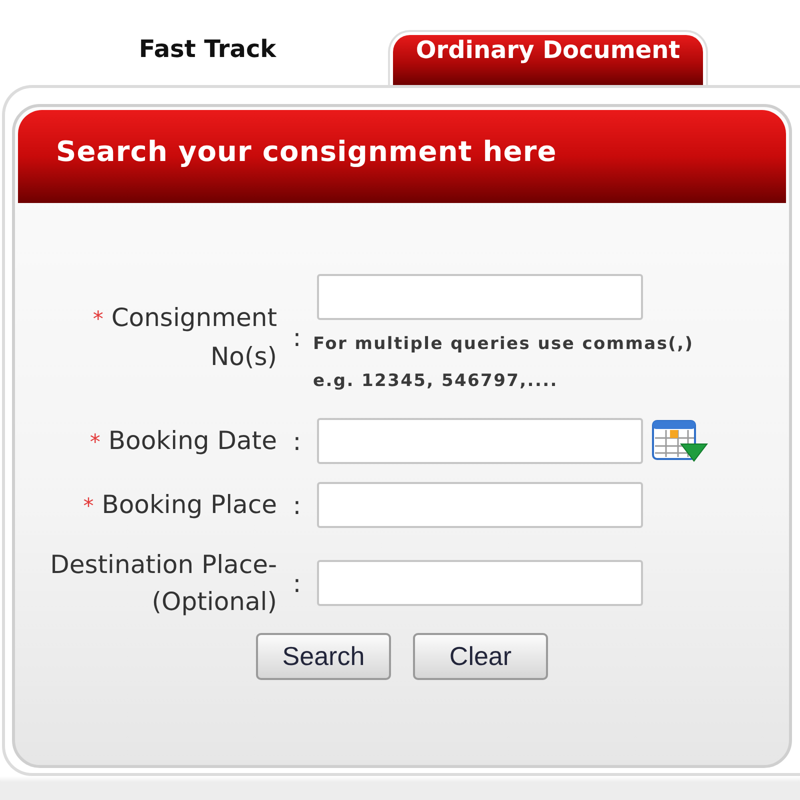 This screenshot has width=800, height=800. Describe the element at coordinates (306, 152) in the screenshot. I see `panel-title: Search your consignment here` at that location.